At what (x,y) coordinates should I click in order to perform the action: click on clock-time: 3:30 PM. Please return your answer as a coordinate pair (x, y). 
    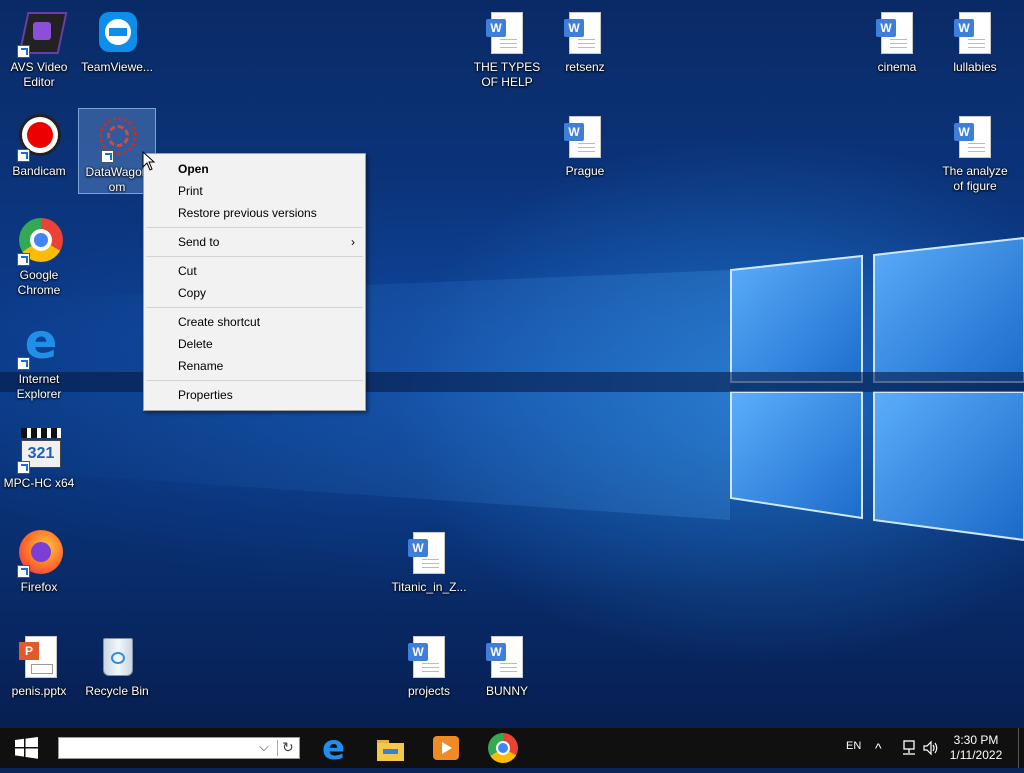
    Looking at the image, I should click on (976, 740).